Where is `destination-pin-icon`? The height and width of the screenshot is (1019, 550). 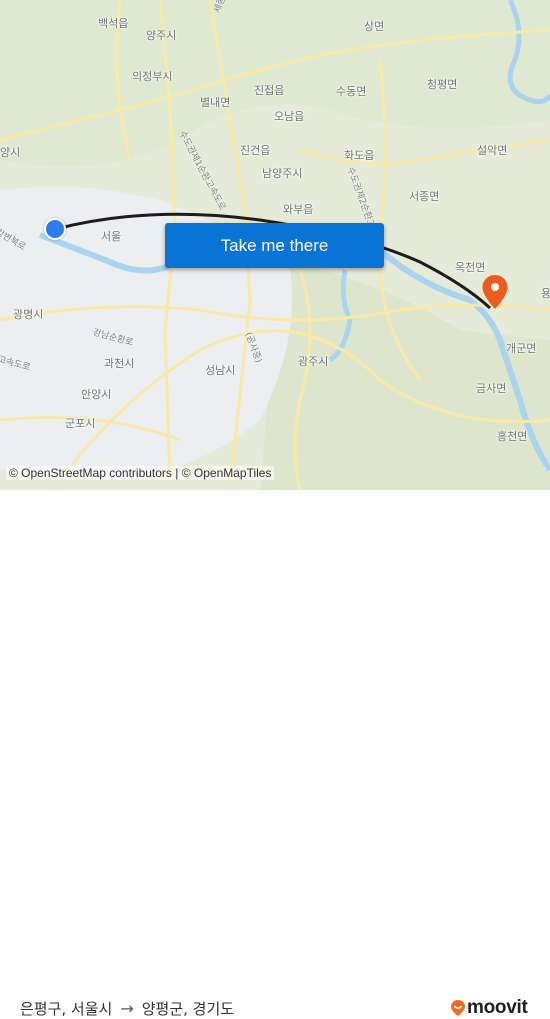 destination-pin-icon is located at coordinates (495, 292).